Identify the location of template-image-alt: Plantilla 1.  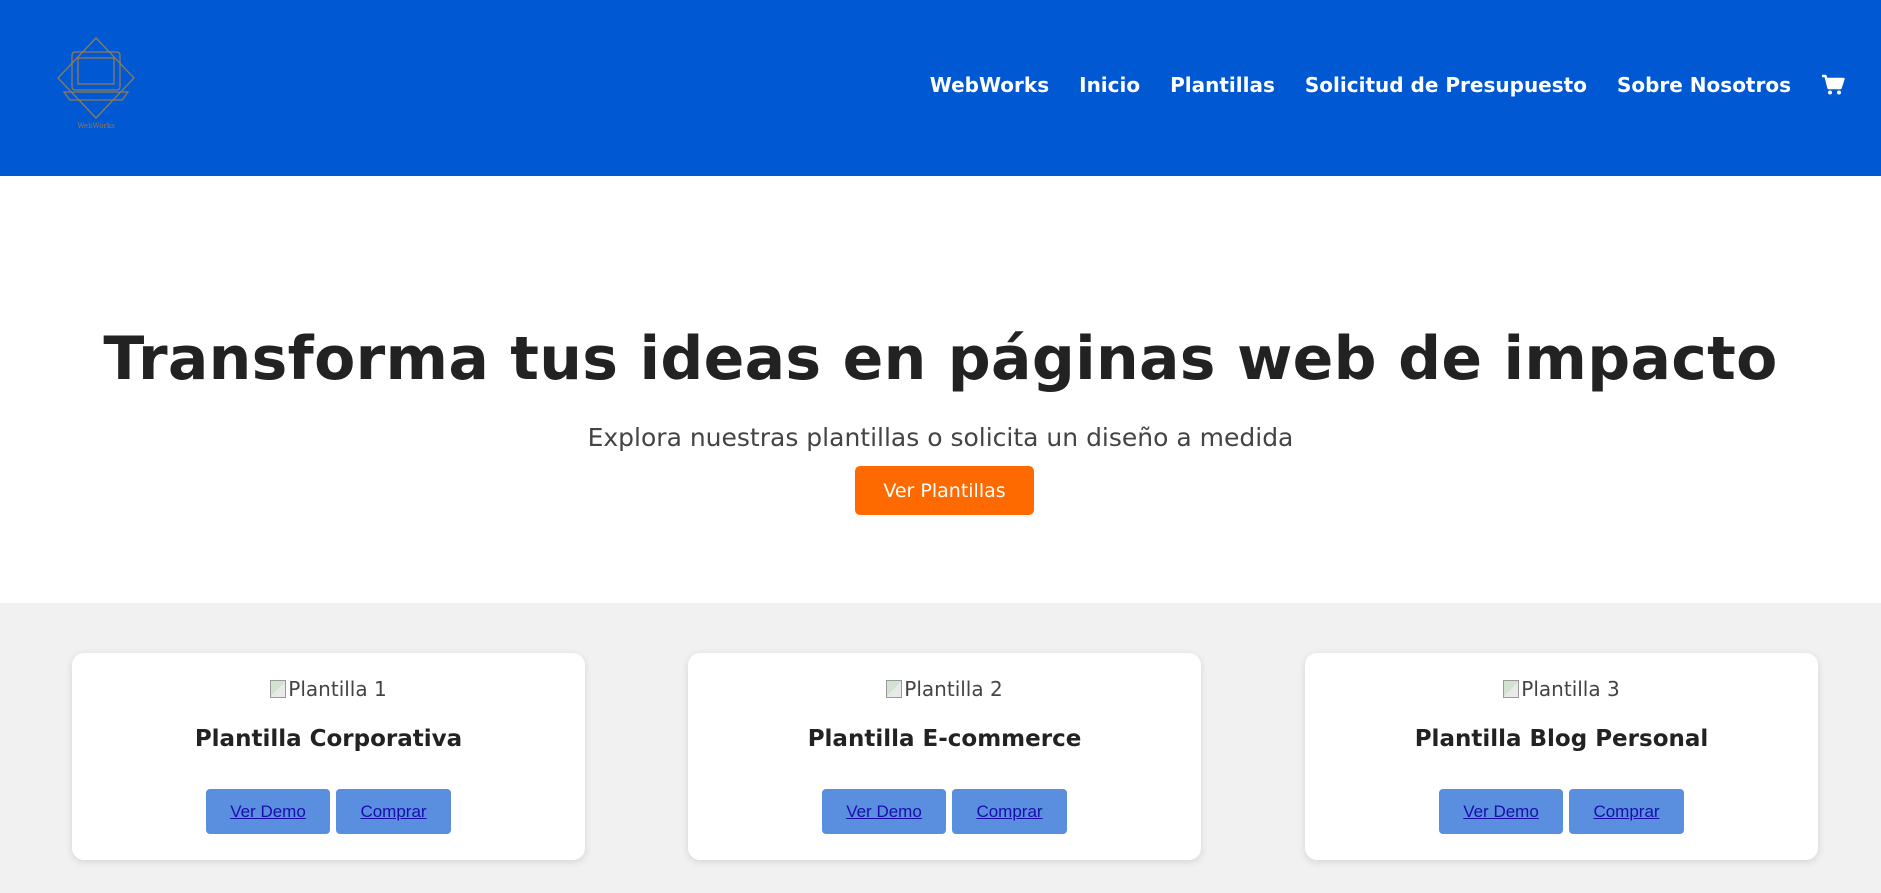
(337, 689).